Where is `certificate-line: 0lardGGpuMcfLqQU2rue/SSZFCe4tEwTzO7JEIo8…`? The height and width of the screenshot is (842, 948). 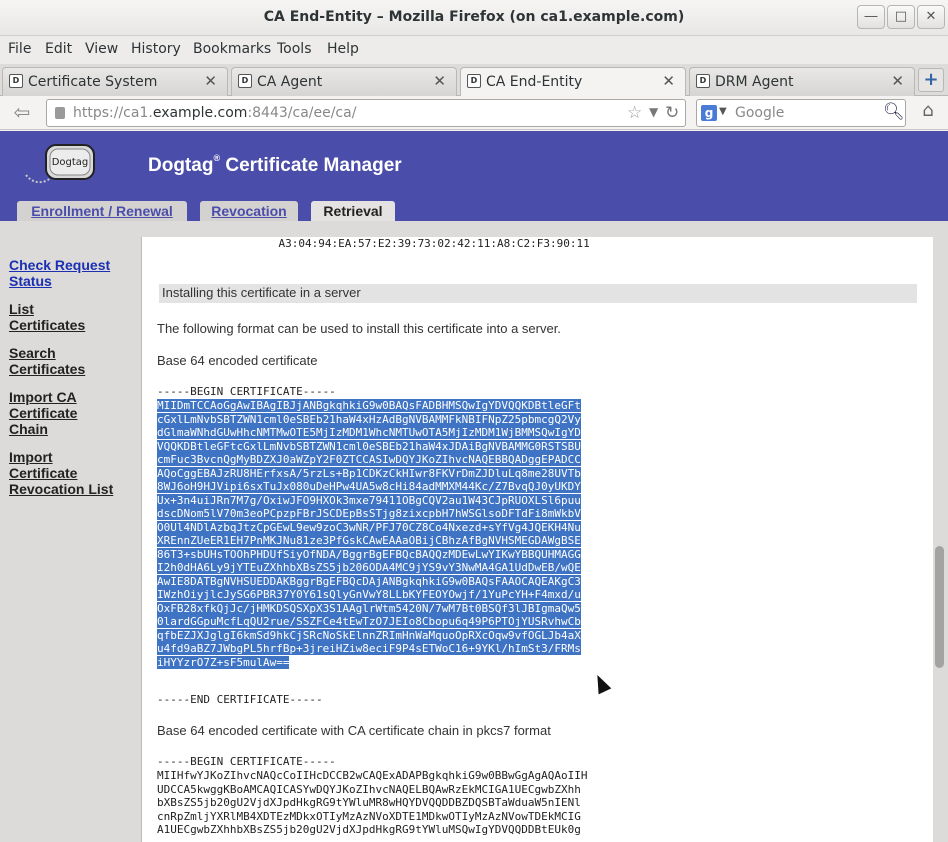 certificate-line: 0lardGGpuMcfLqQU2rue/SSZFCe4tEwTzO7JEIo8… is located at coordinates (369, 621).